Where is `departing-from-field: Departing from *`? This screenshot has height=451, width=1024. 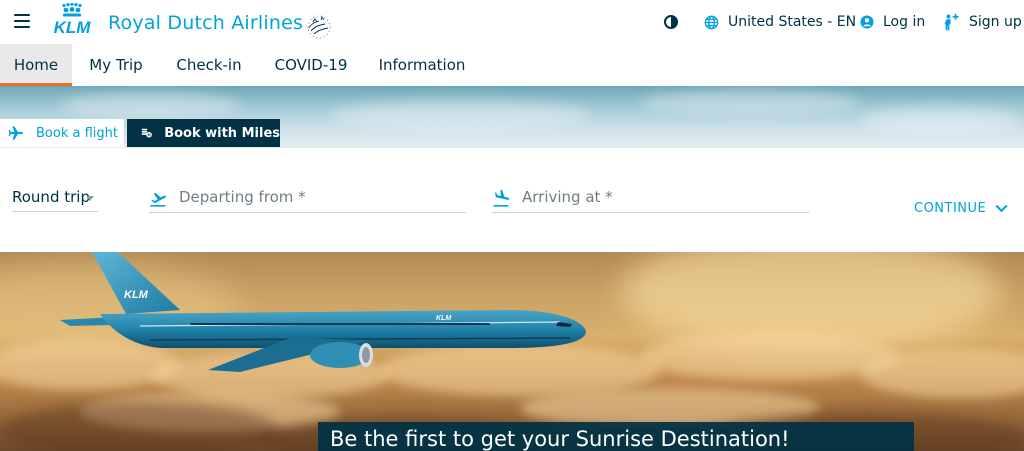 departing-from-field: Departing from * is located at coordinates (307, 200).